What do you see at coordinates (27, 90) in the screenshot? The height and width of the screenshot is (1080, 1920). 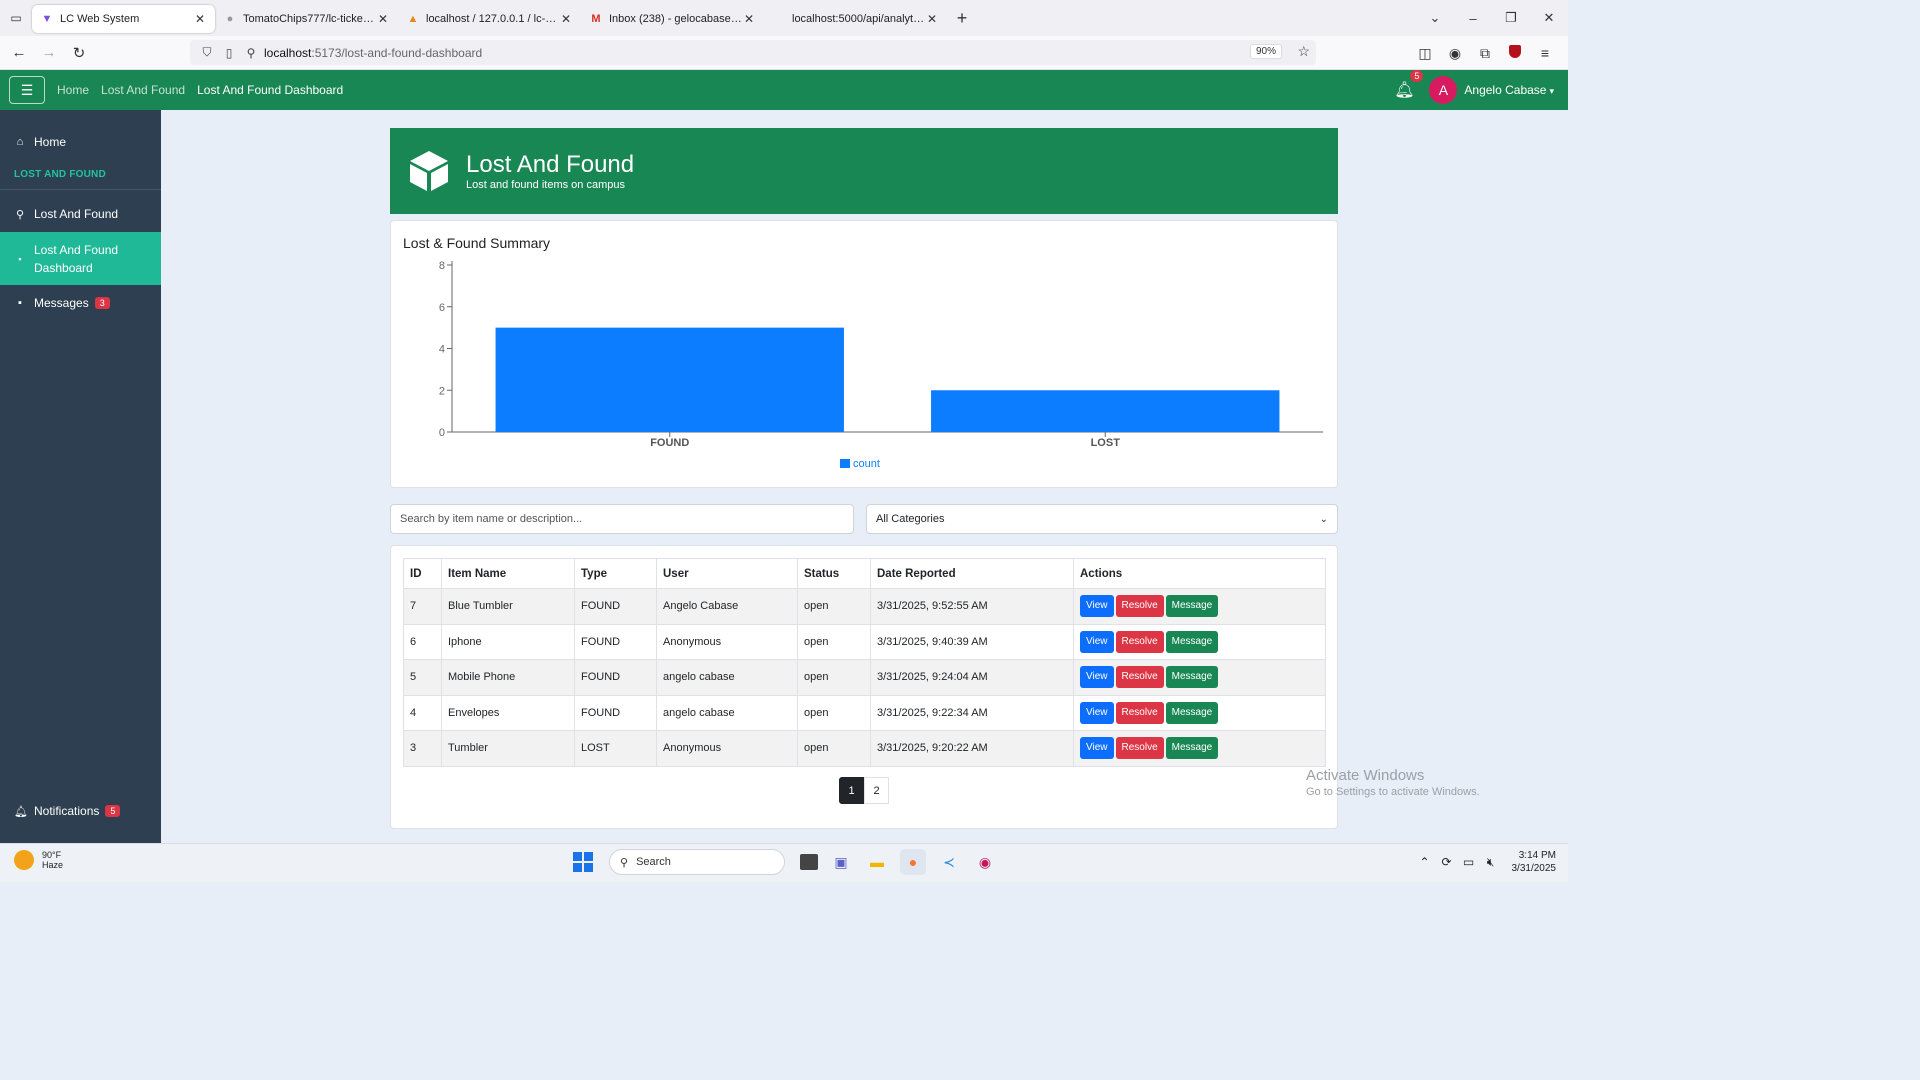 I see `sidebar-toggle-button: ☰` at bounding box center [27, 90].